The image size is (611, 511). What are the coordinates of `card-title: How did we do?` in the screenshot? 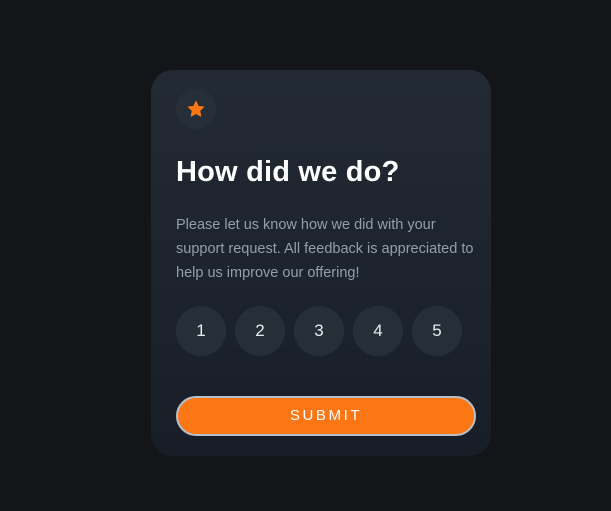 It's located at (288, 172).